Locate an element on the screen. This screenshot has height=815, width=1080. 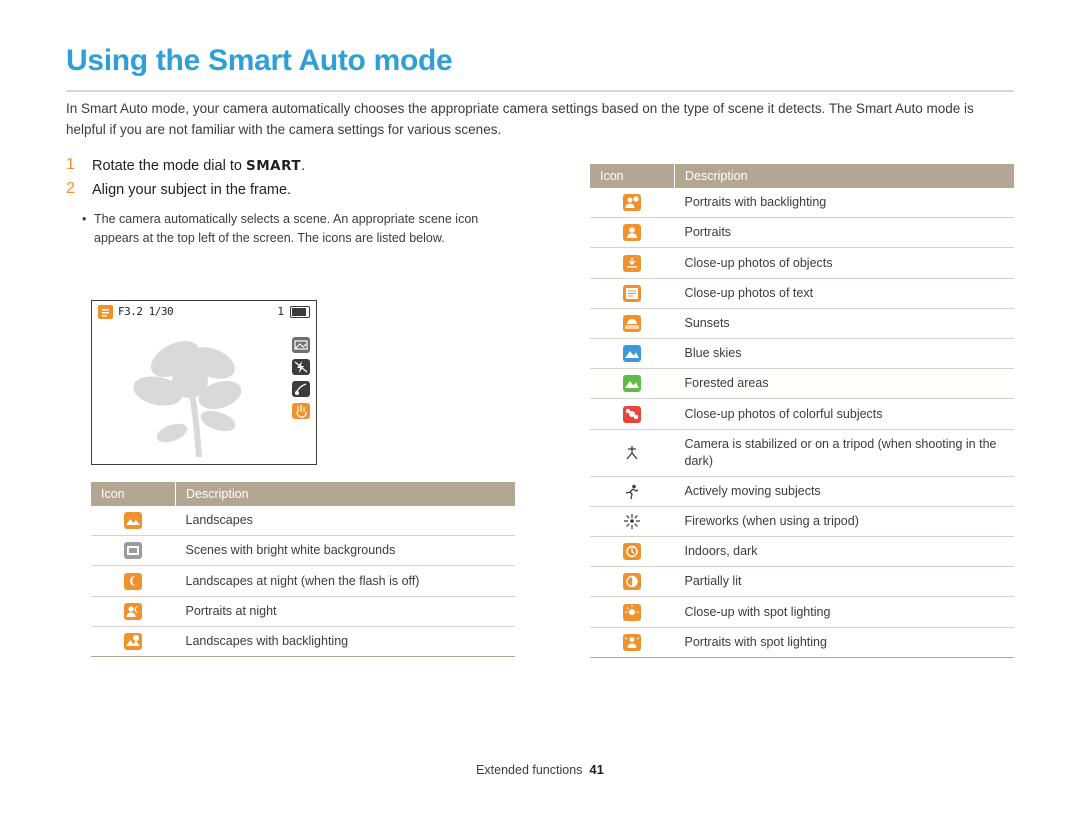
backlight-landscape-icon-glyph is located at coordinates (133, 642).